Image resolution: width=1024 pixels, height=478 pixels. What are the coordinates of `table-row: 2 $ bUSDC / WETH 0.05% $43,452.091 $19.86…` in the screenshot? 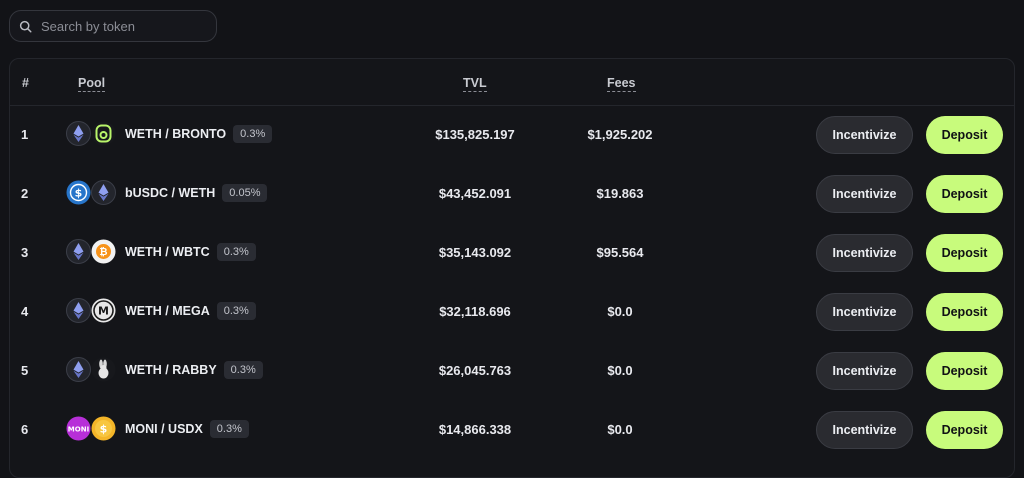 It's located at (512, 193).